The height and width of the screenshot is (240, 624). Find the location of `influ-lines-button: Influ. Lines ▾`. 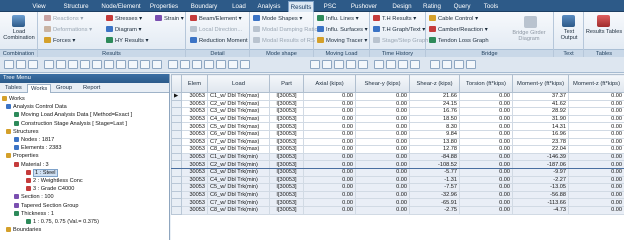

influ-lines-button: Influ. Lines ▾ is located at coordinates (338, 19).